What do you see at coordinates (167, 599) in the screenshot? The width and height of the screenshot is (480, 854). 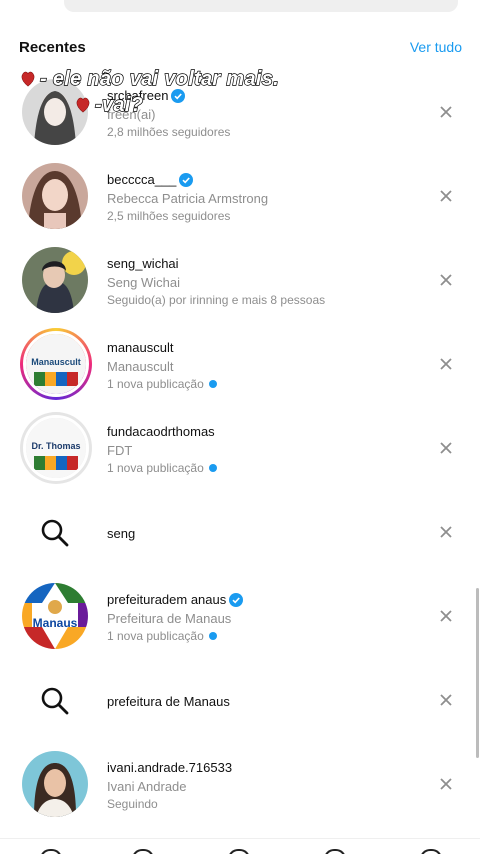 I see `username: prefeituradem anaus` at bounding box center [167, 599].